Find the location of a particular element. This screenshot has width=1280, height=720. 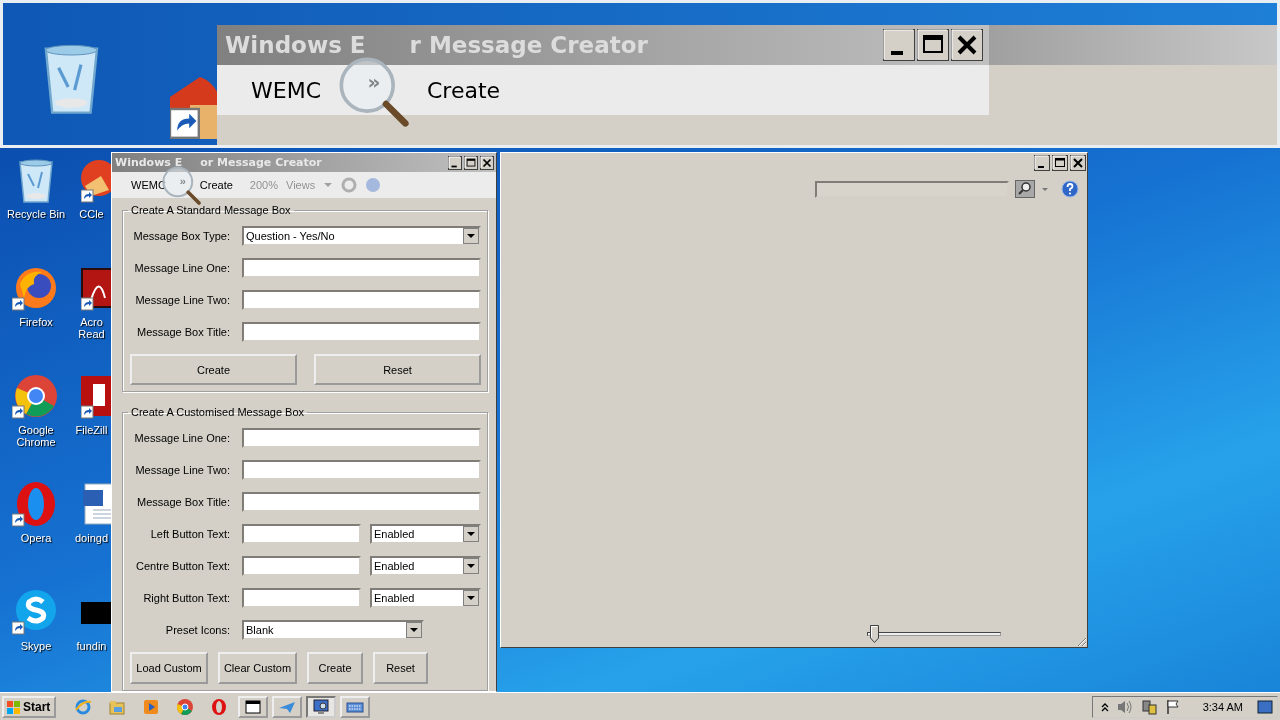

field-label: Centre Button Text: is located at coordinates (182, 566).